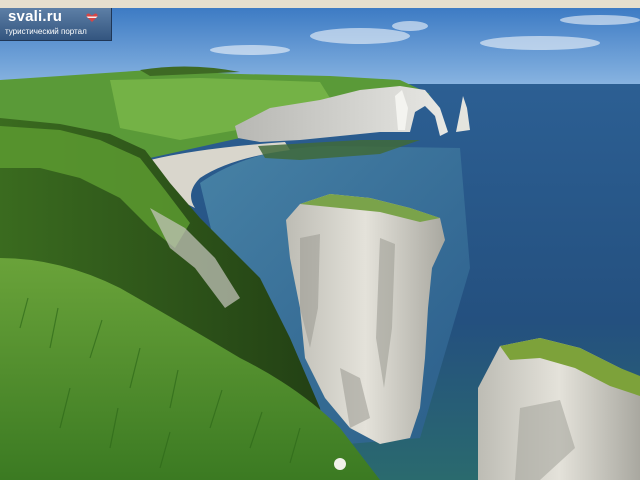 Image resolution: width=640 pixels, height=480 pixels. What do you see at coordinates (46, 31) in the screenshot?
I see `watermark-tagline: туристический портал` at bounding box center [46, 31].